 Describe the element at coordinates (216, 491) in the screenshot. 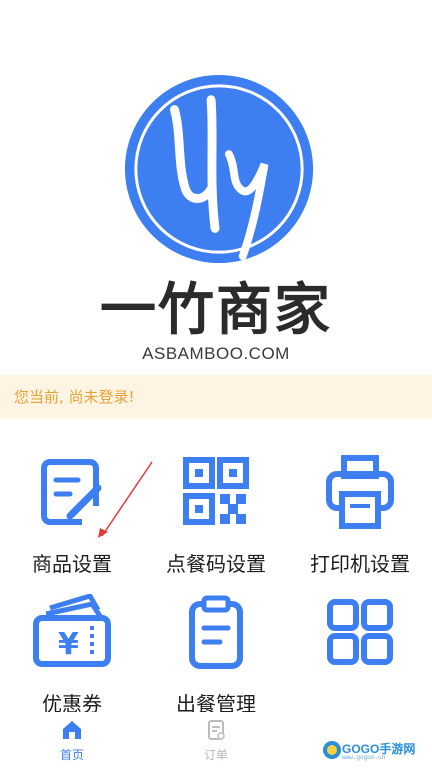

I see `qr-code-icon` at that location.